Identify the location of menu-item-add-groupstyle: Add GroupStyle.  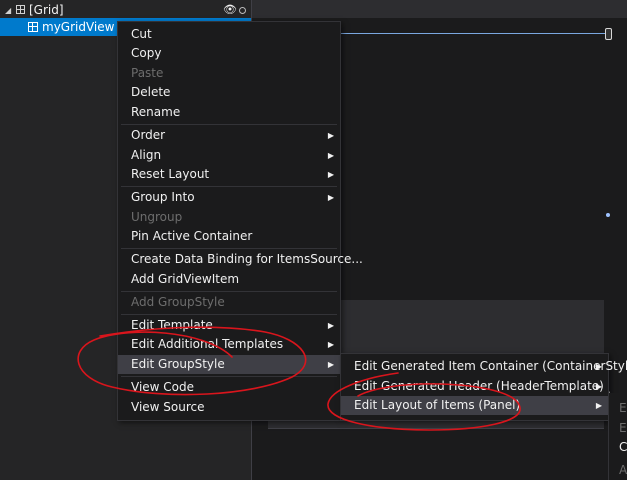
(178, 302).